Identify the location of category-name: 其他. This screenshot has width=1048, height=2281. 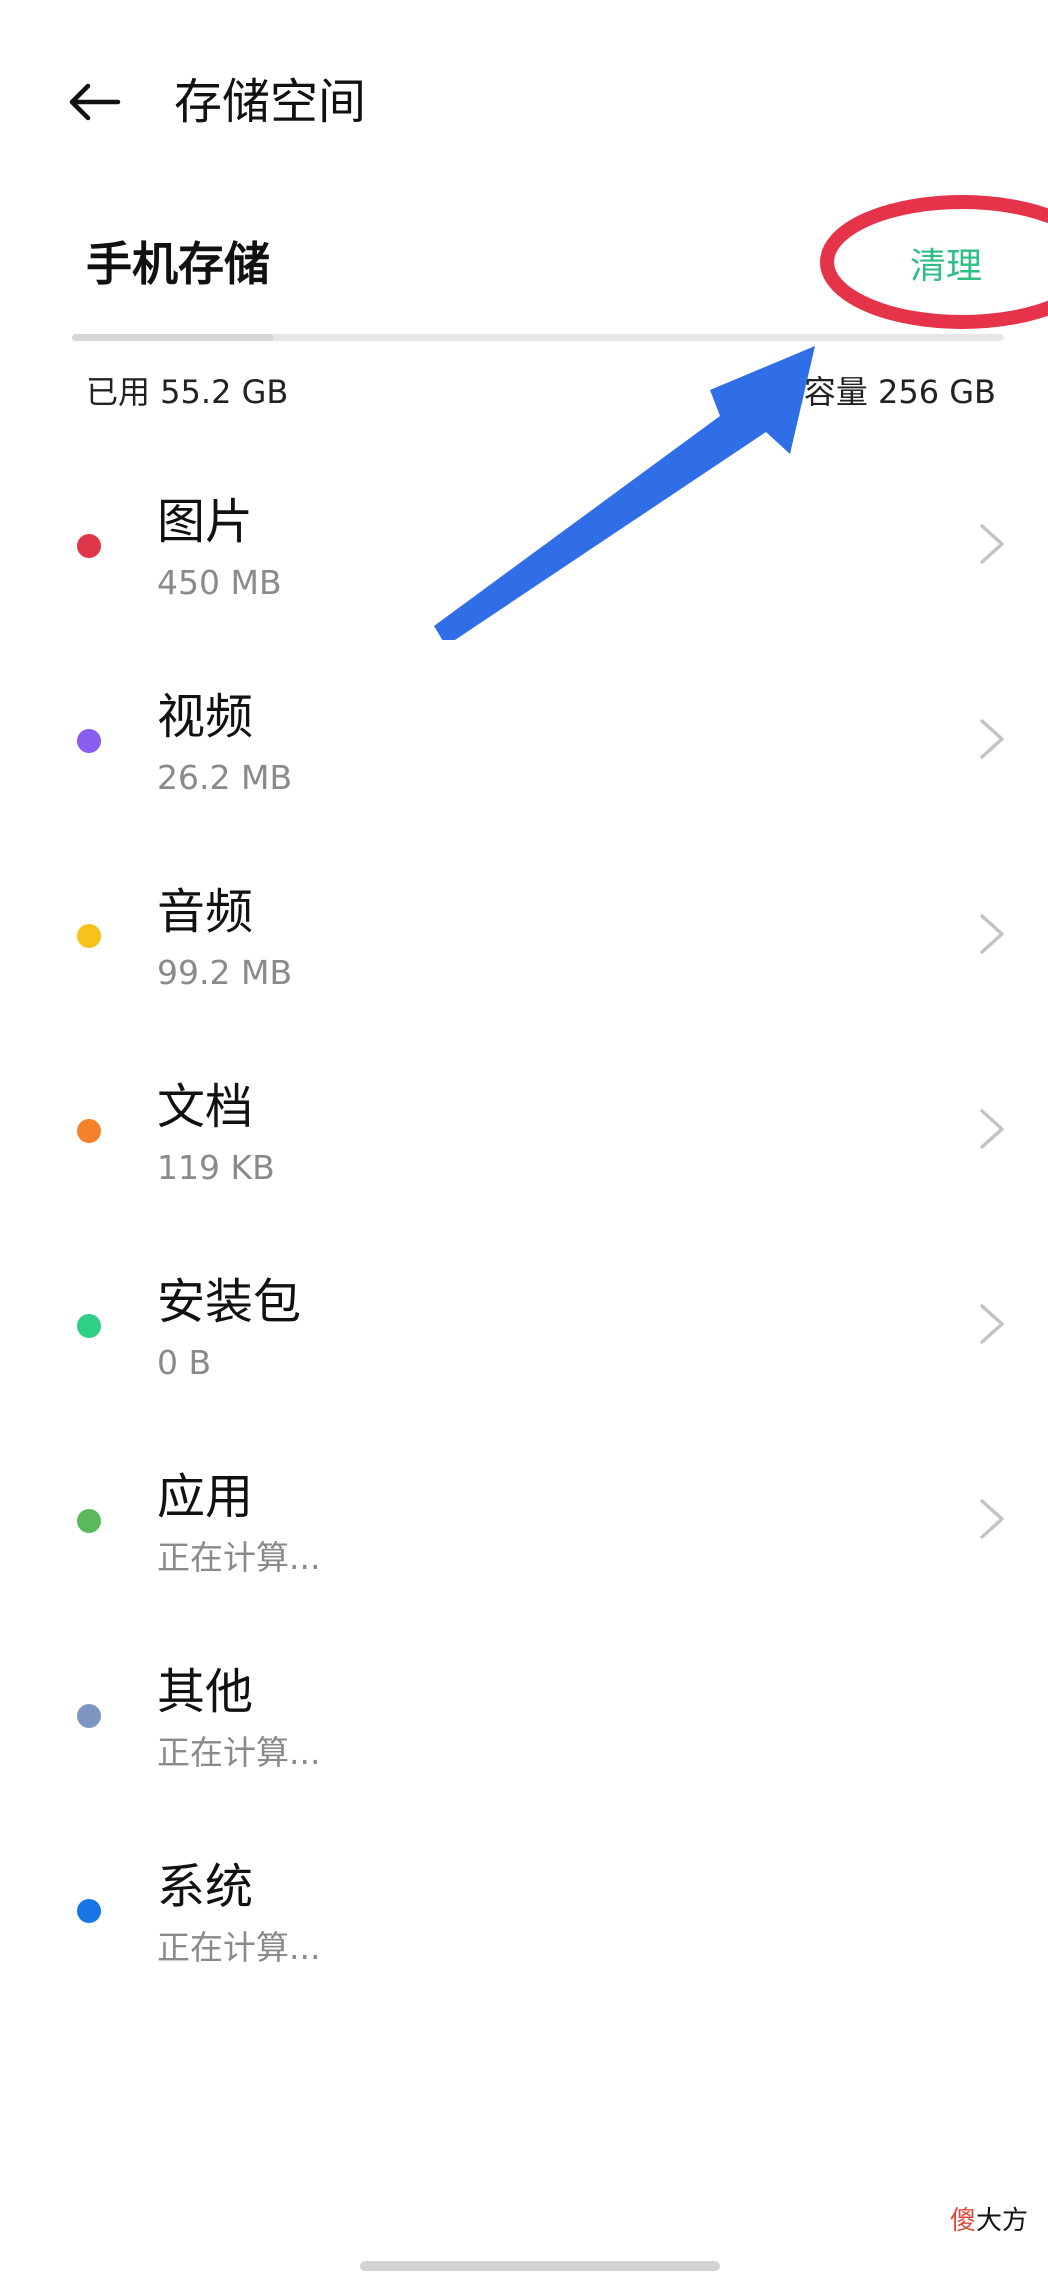
(205, 1692).